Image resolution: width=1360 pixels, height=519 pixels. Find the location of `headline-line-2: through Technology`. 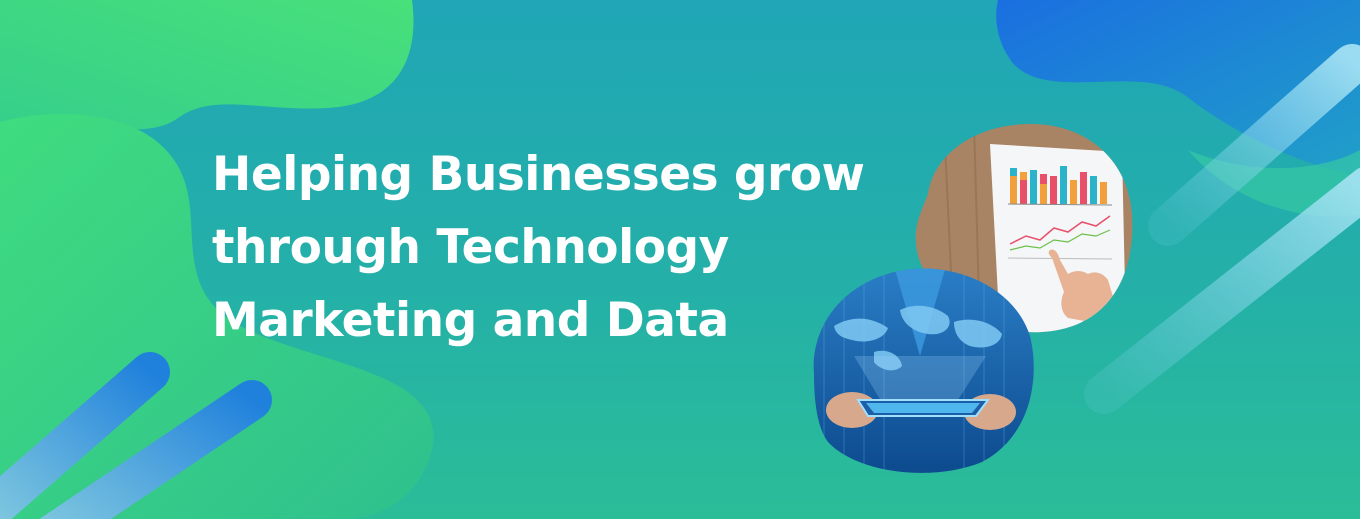

headline-line-2: through Technology is located at coordinates (470, 247).